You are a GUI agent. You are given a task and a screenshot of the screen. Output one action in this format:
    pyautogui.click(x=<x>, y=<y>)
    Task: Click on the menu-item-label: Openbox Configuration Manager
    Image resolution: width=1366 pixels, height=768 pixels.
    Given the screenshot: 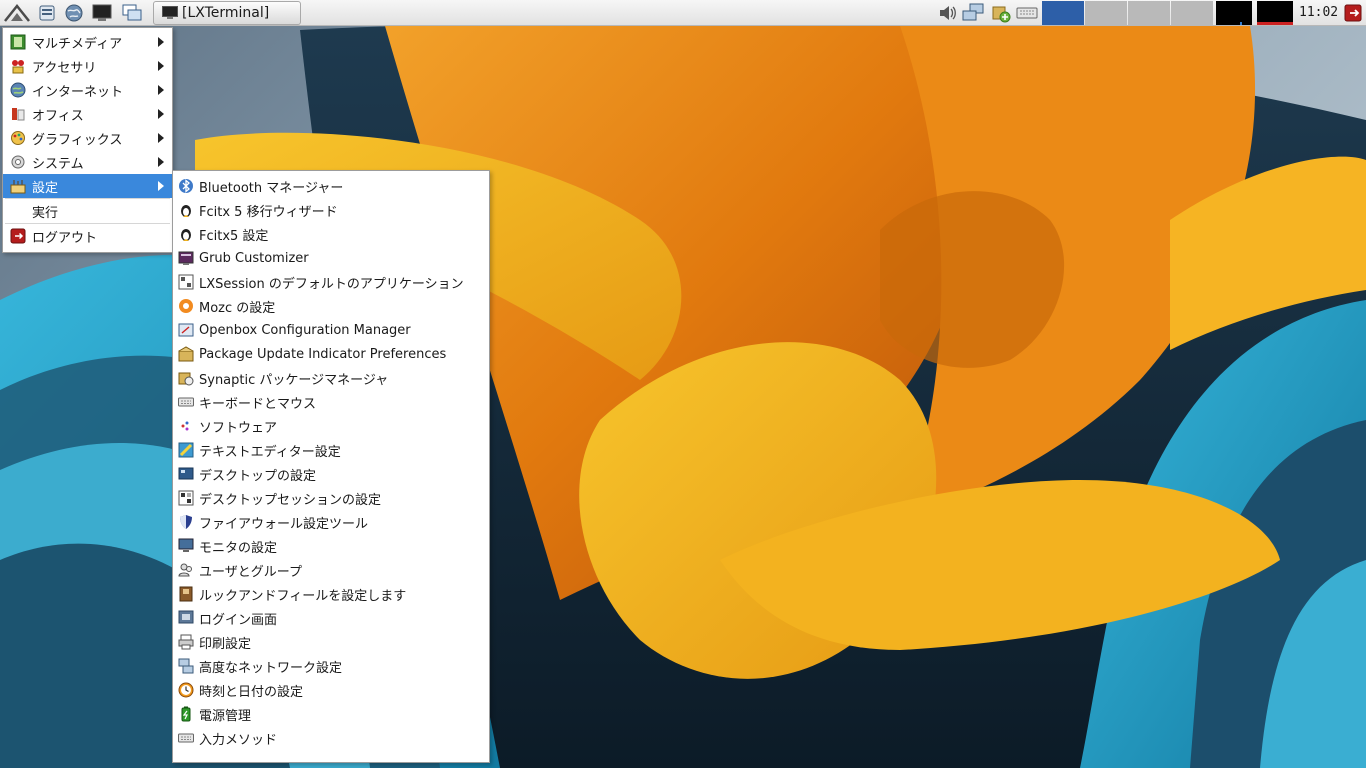 What is the action you would take?
    pyautogui.click(x=305, y=330)
    